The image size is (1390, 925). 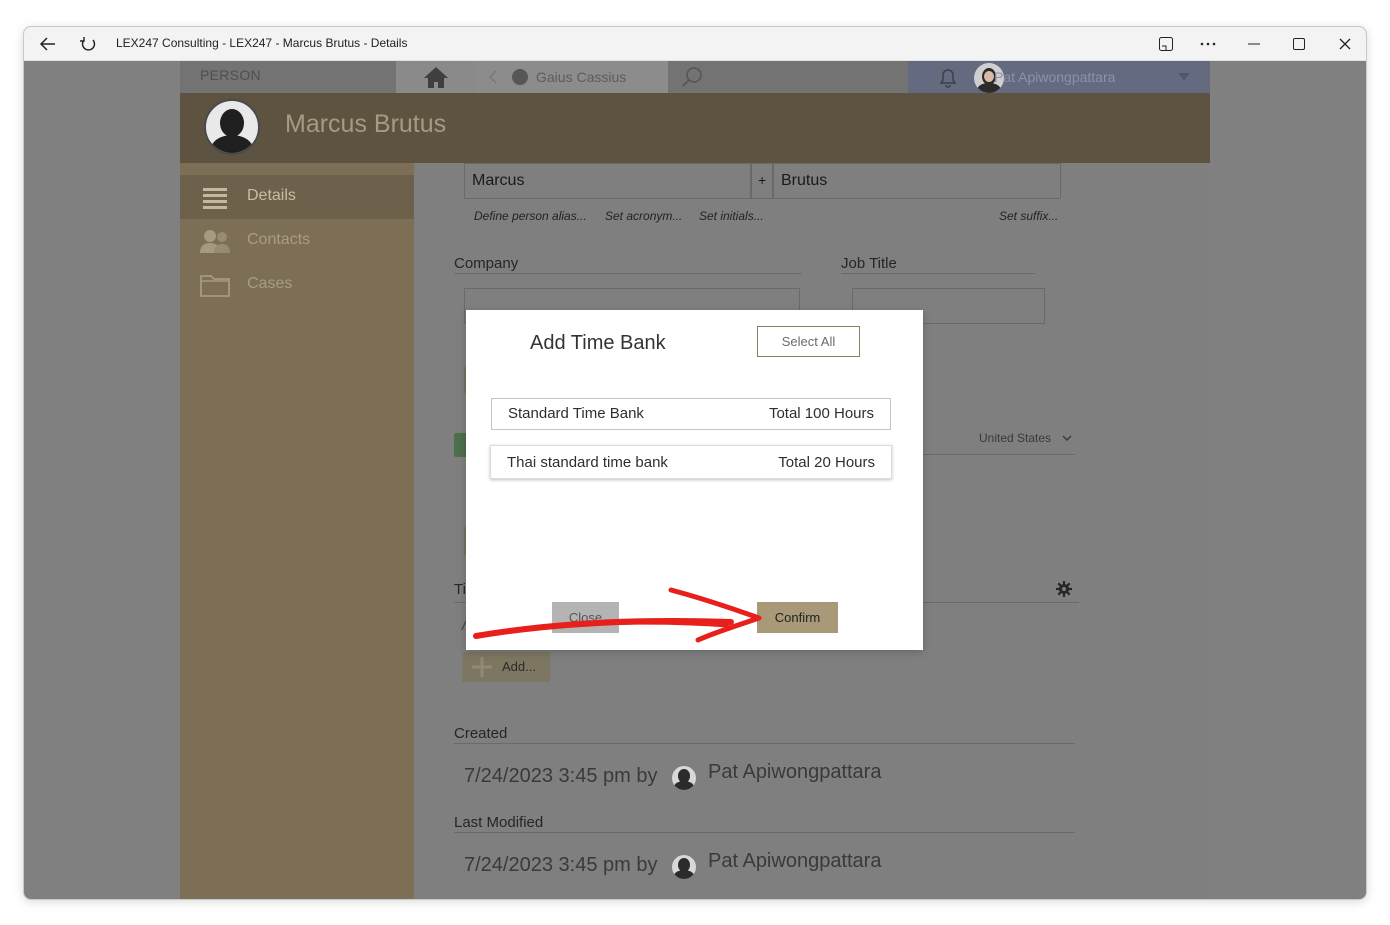 I want to click on dialog-title: Add Time Bank, so click(x=598, y=343).